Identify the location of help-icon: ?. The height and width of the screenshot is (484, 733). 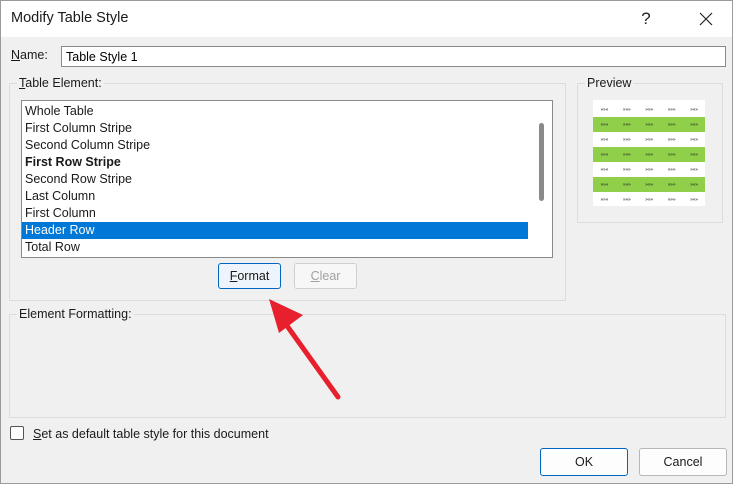
(646, 18).